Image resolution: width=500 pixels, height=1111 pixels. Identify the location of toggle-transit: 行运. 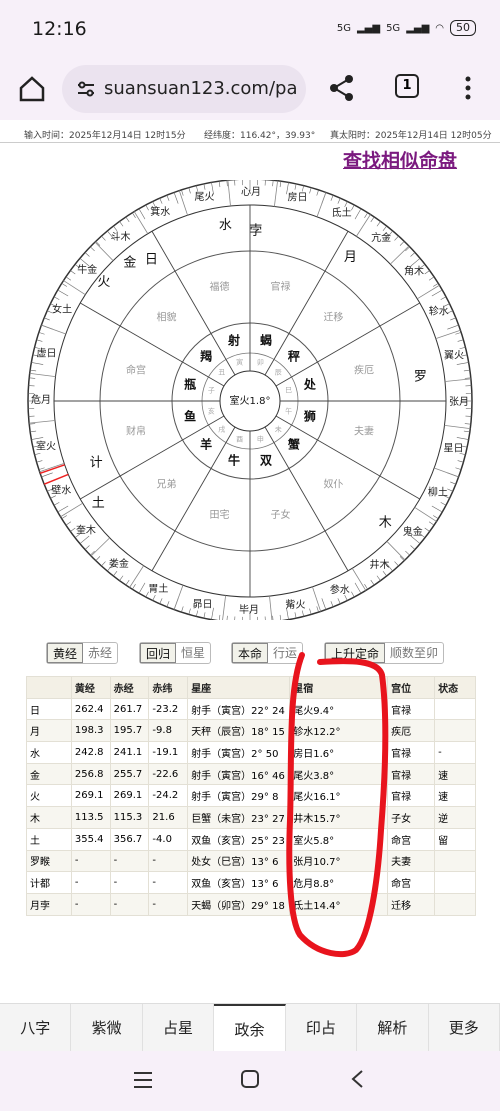
(285, 653).